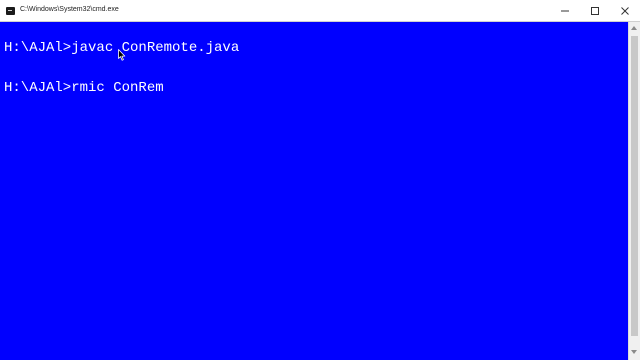 The image size is (640, 360). What do you see at coordinates (122, 48) in the screenshot?
I see `console-line-1: H:\AJAl>javac ConRemote.java` at bounding box center [122, 48].